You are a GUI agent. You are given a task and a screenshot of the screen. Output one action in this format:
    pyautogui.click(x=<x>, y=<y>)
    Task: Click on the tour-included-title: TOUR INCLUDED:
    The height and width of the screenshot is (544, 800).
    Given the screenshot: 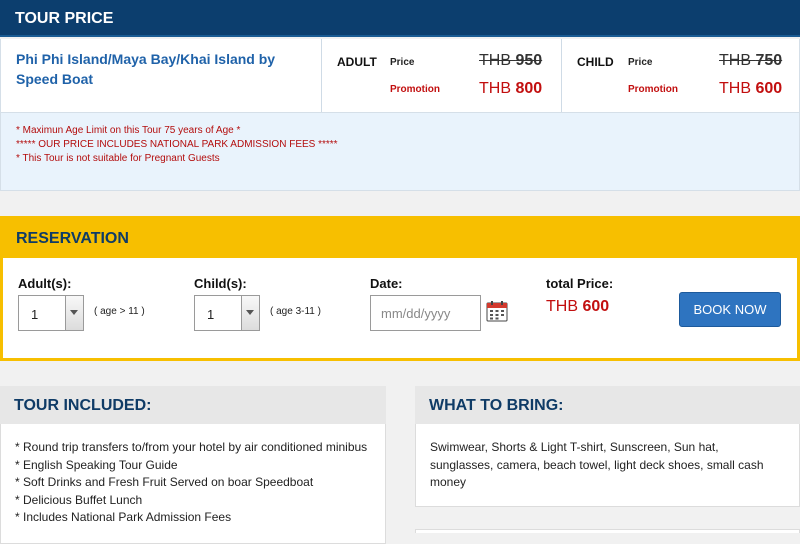 What is the action you would take?
    pyautogui.click(x=83, y=405)
    